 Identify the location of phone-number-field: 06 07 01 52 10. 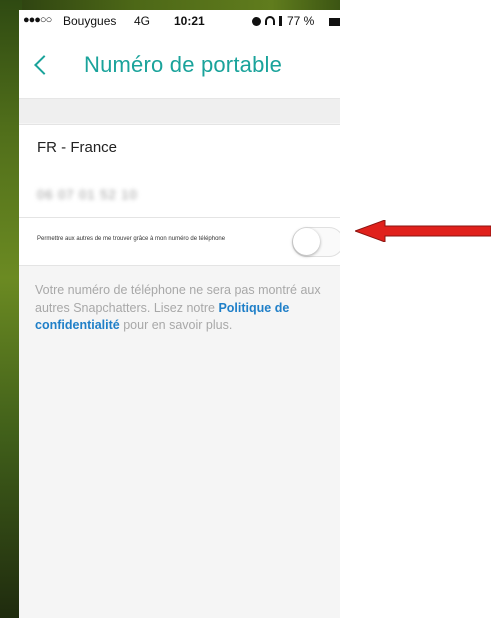
(87, 194).